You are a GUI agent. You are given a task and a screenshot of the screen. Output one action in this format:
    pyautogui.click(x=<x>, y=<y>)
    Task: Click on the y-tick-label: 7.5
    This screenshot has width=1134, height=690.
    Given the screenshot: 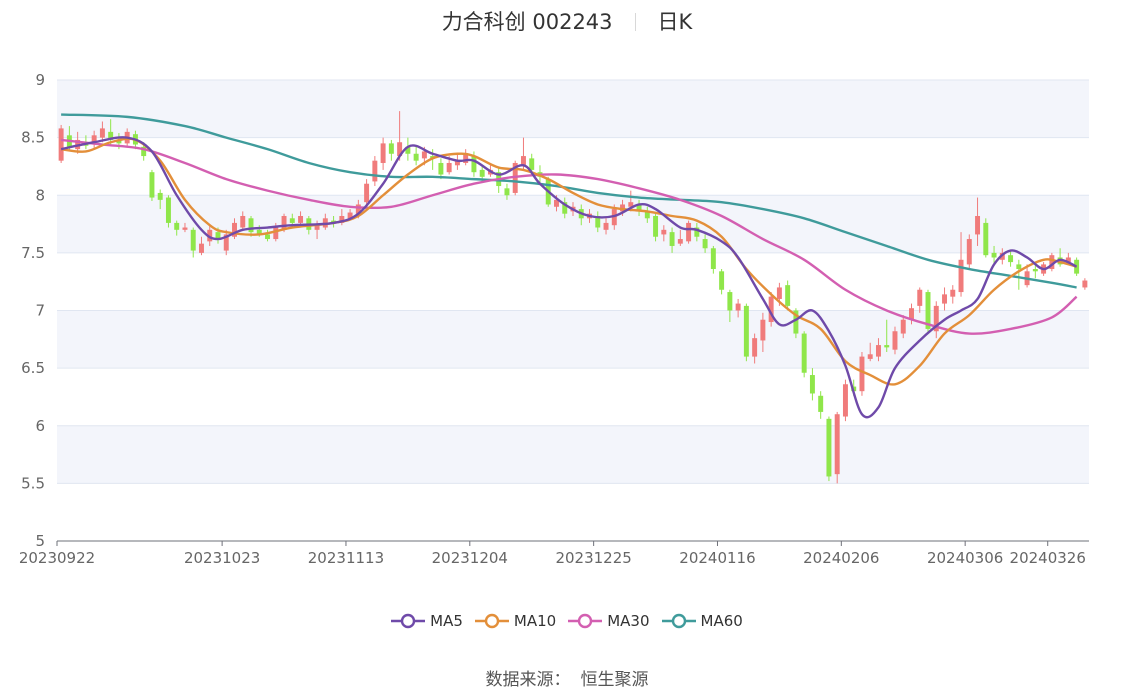 What is the action you would take?
    pyautogui.click(x=33, y=253)
    